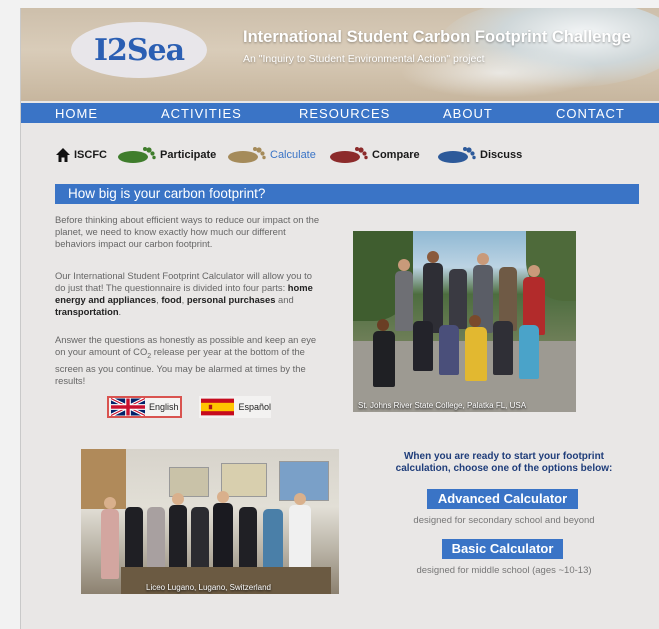 This screenshot has height=629, width=659. I want to click on subnav-label: Calculate, so click(293, 155).